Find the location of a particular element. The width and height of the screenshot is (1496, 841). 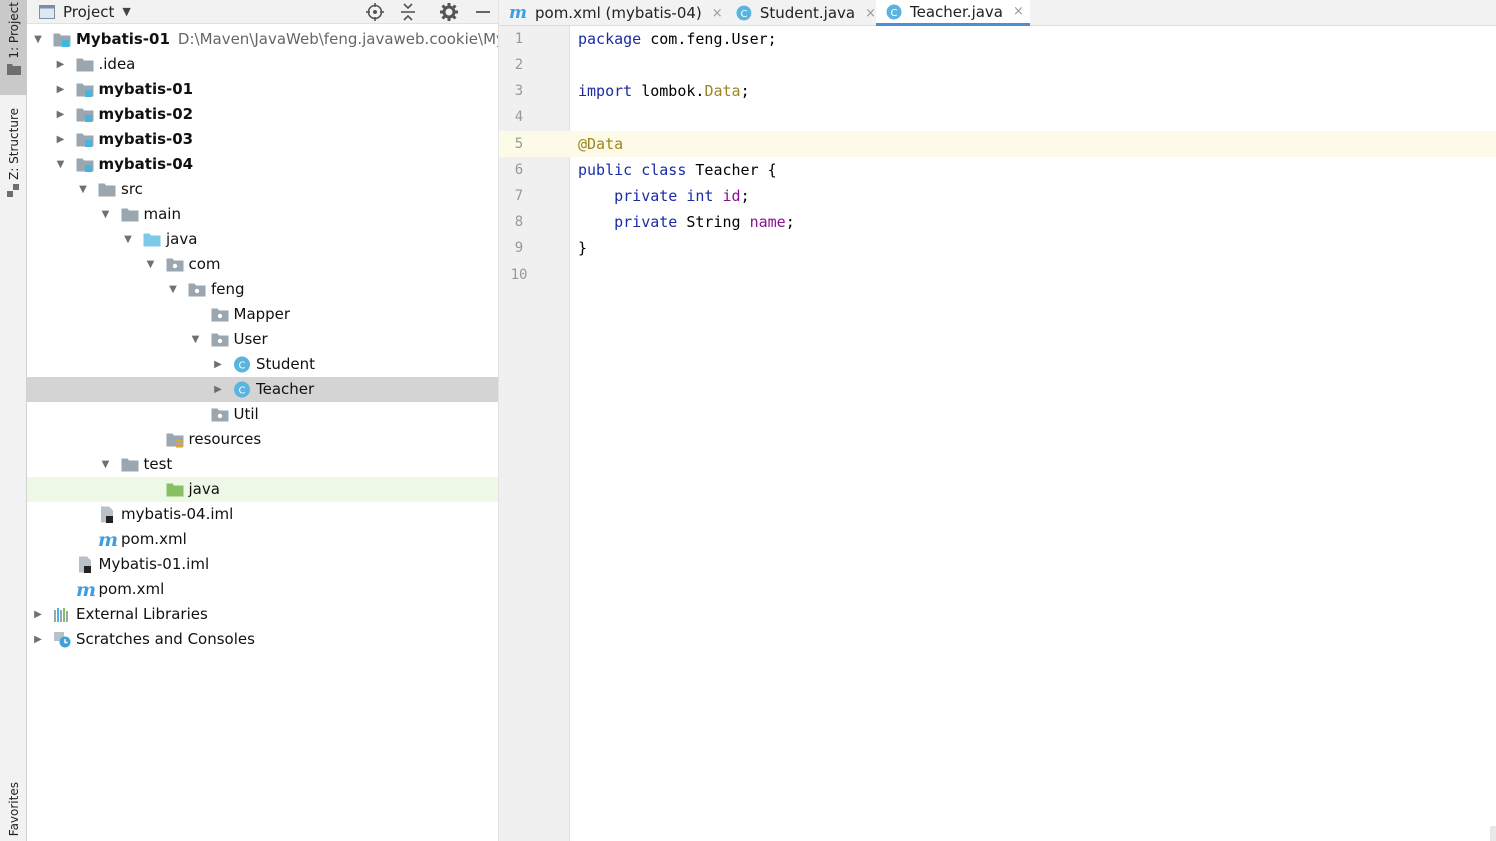

tree-item-label: resources is located at coordinates (225, 439).